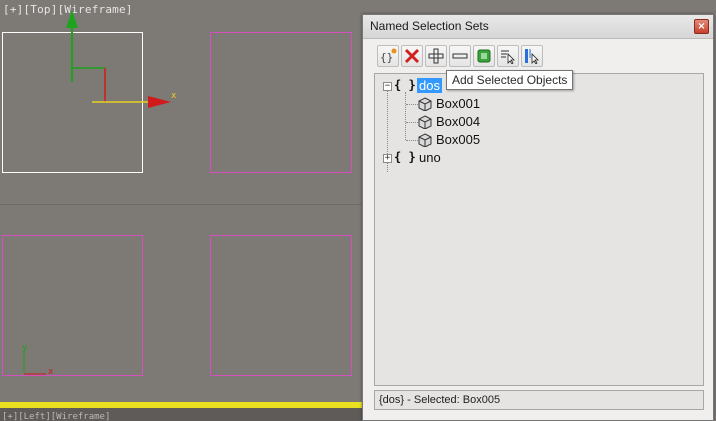  I want to click on object-item-box004: Box004, so click(458, 121).